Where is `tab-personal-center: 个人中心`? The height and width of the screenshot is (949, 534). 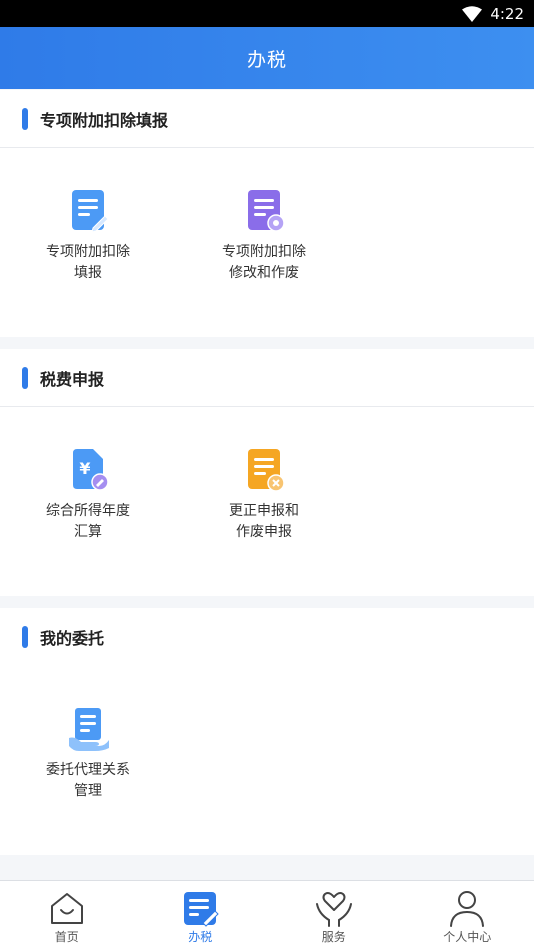
tab-personal-center: 个人中心 is located at coordinates (467, 915).